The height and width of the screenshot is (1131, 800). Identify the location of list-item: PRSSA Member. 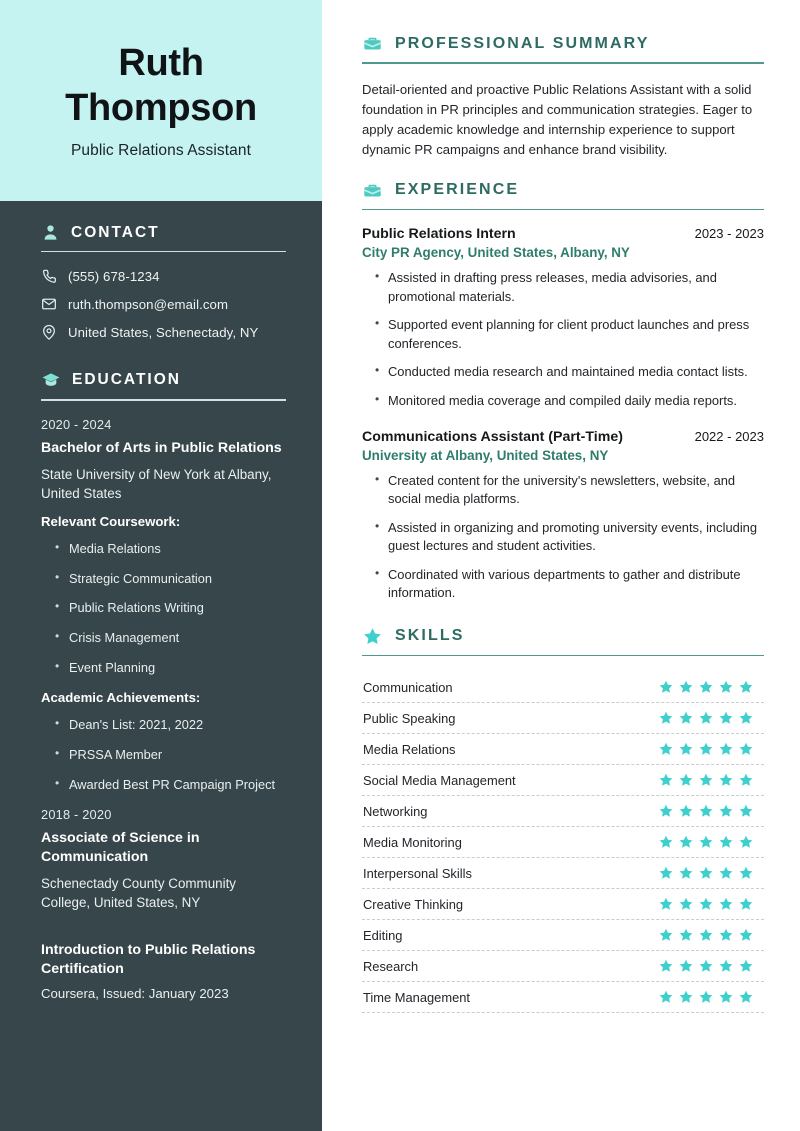
(170, 755).